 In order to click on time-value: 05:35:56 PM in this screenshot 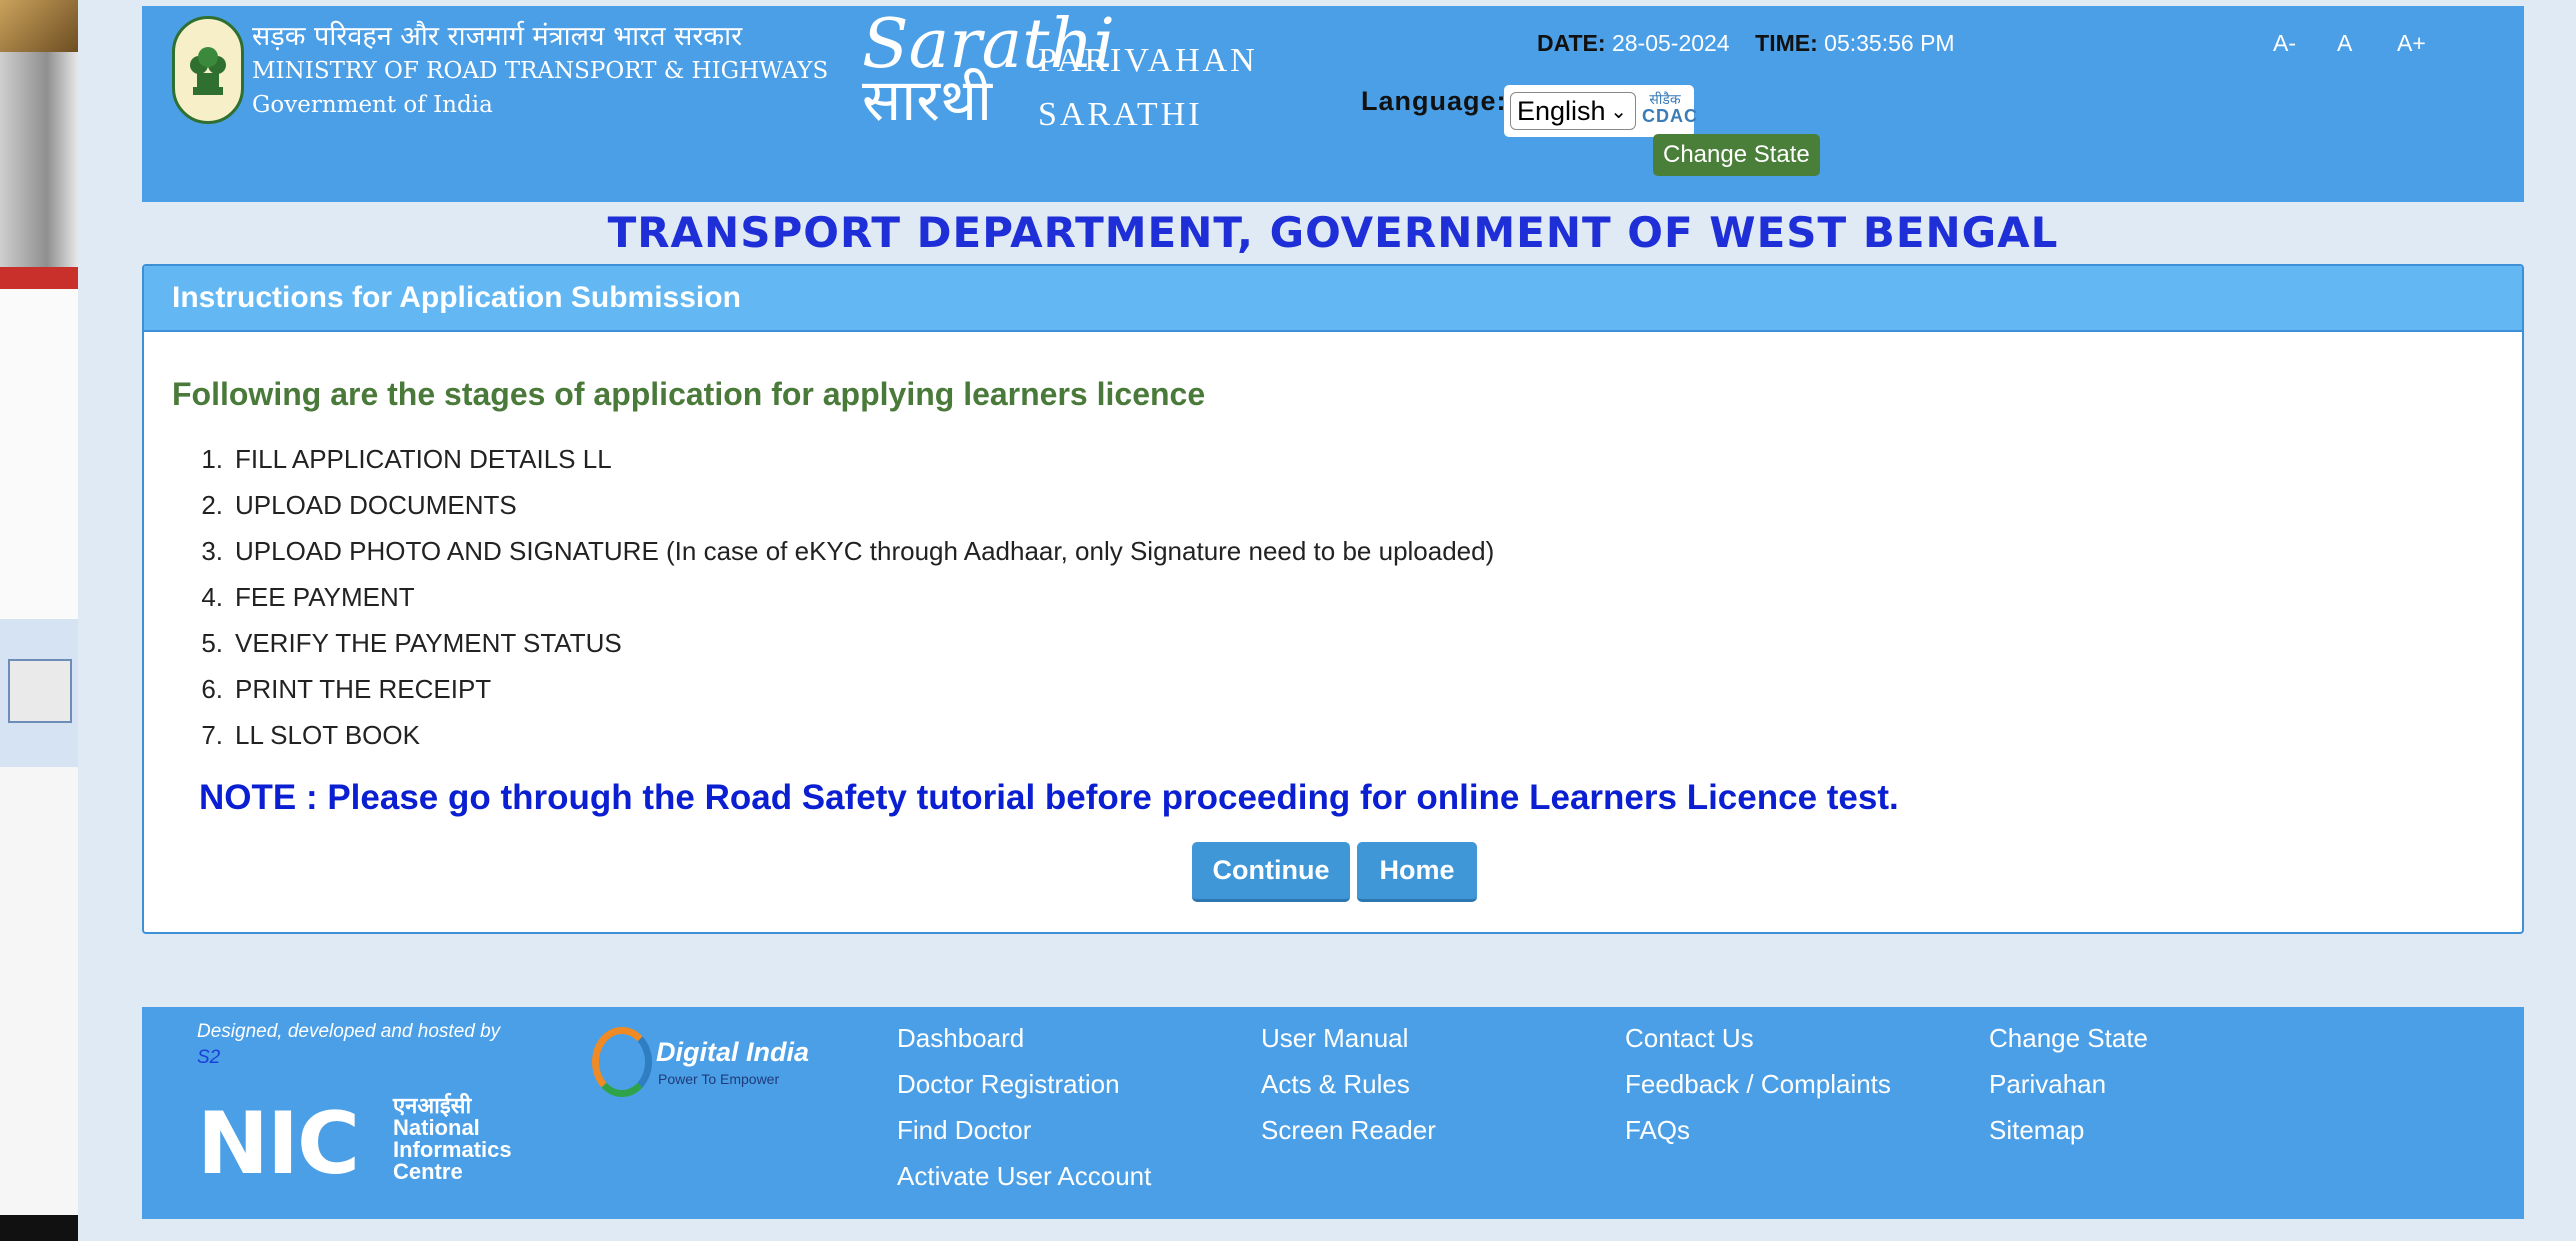, I will do `click(1889, 43)`.